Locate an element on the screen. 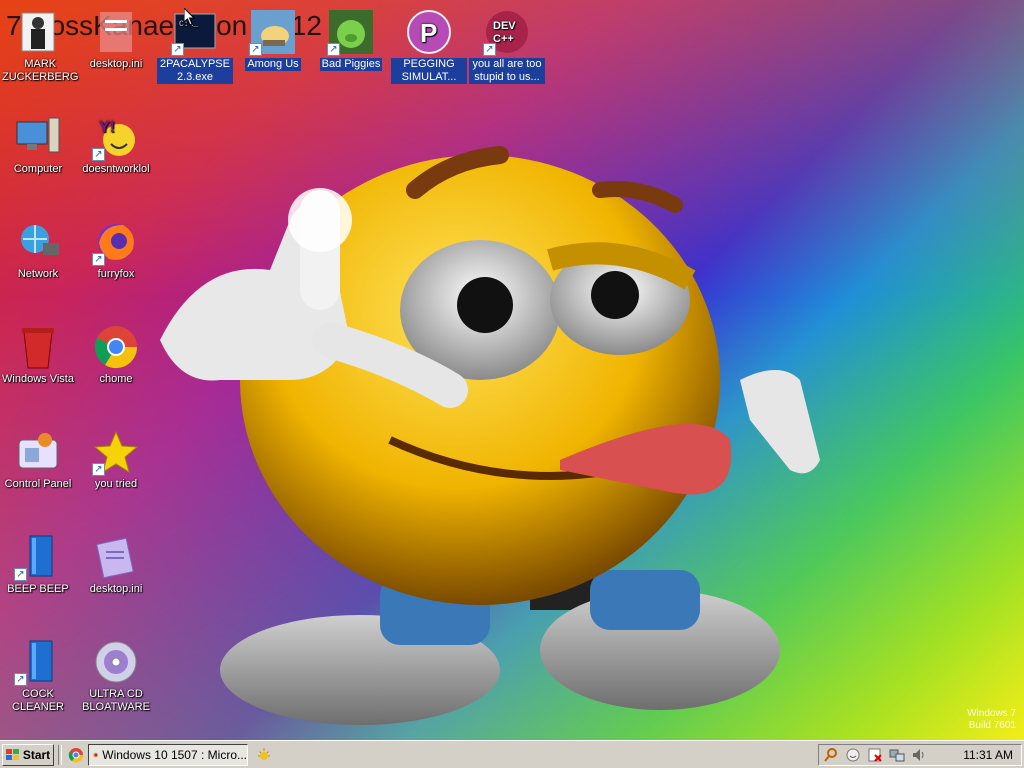 Image resolution: width=1024 pixels, height=768 pixels. icon-label: Network is located at coordinates (38, 274).